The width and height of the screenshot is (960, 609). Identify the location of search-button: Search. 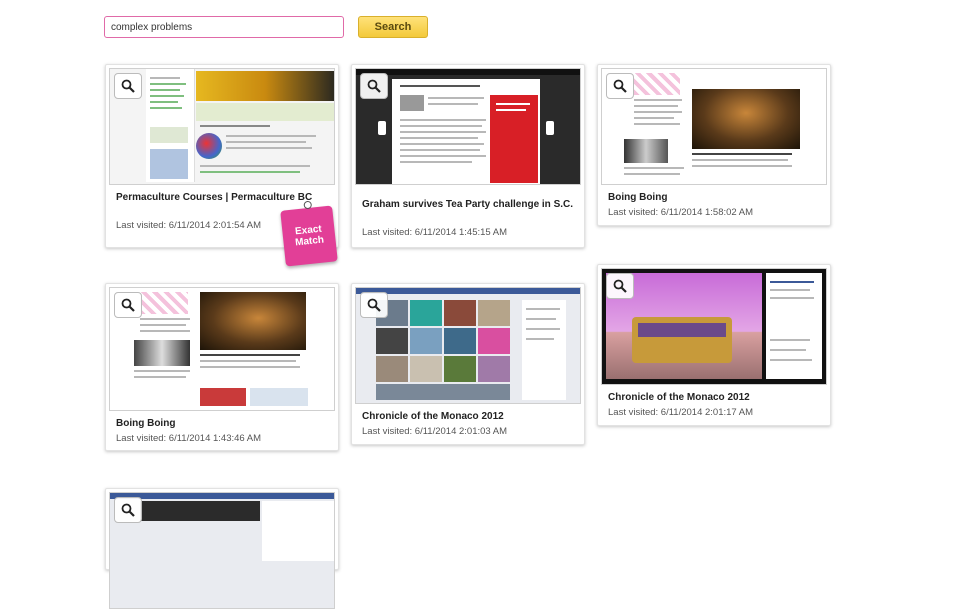
(393, 27).